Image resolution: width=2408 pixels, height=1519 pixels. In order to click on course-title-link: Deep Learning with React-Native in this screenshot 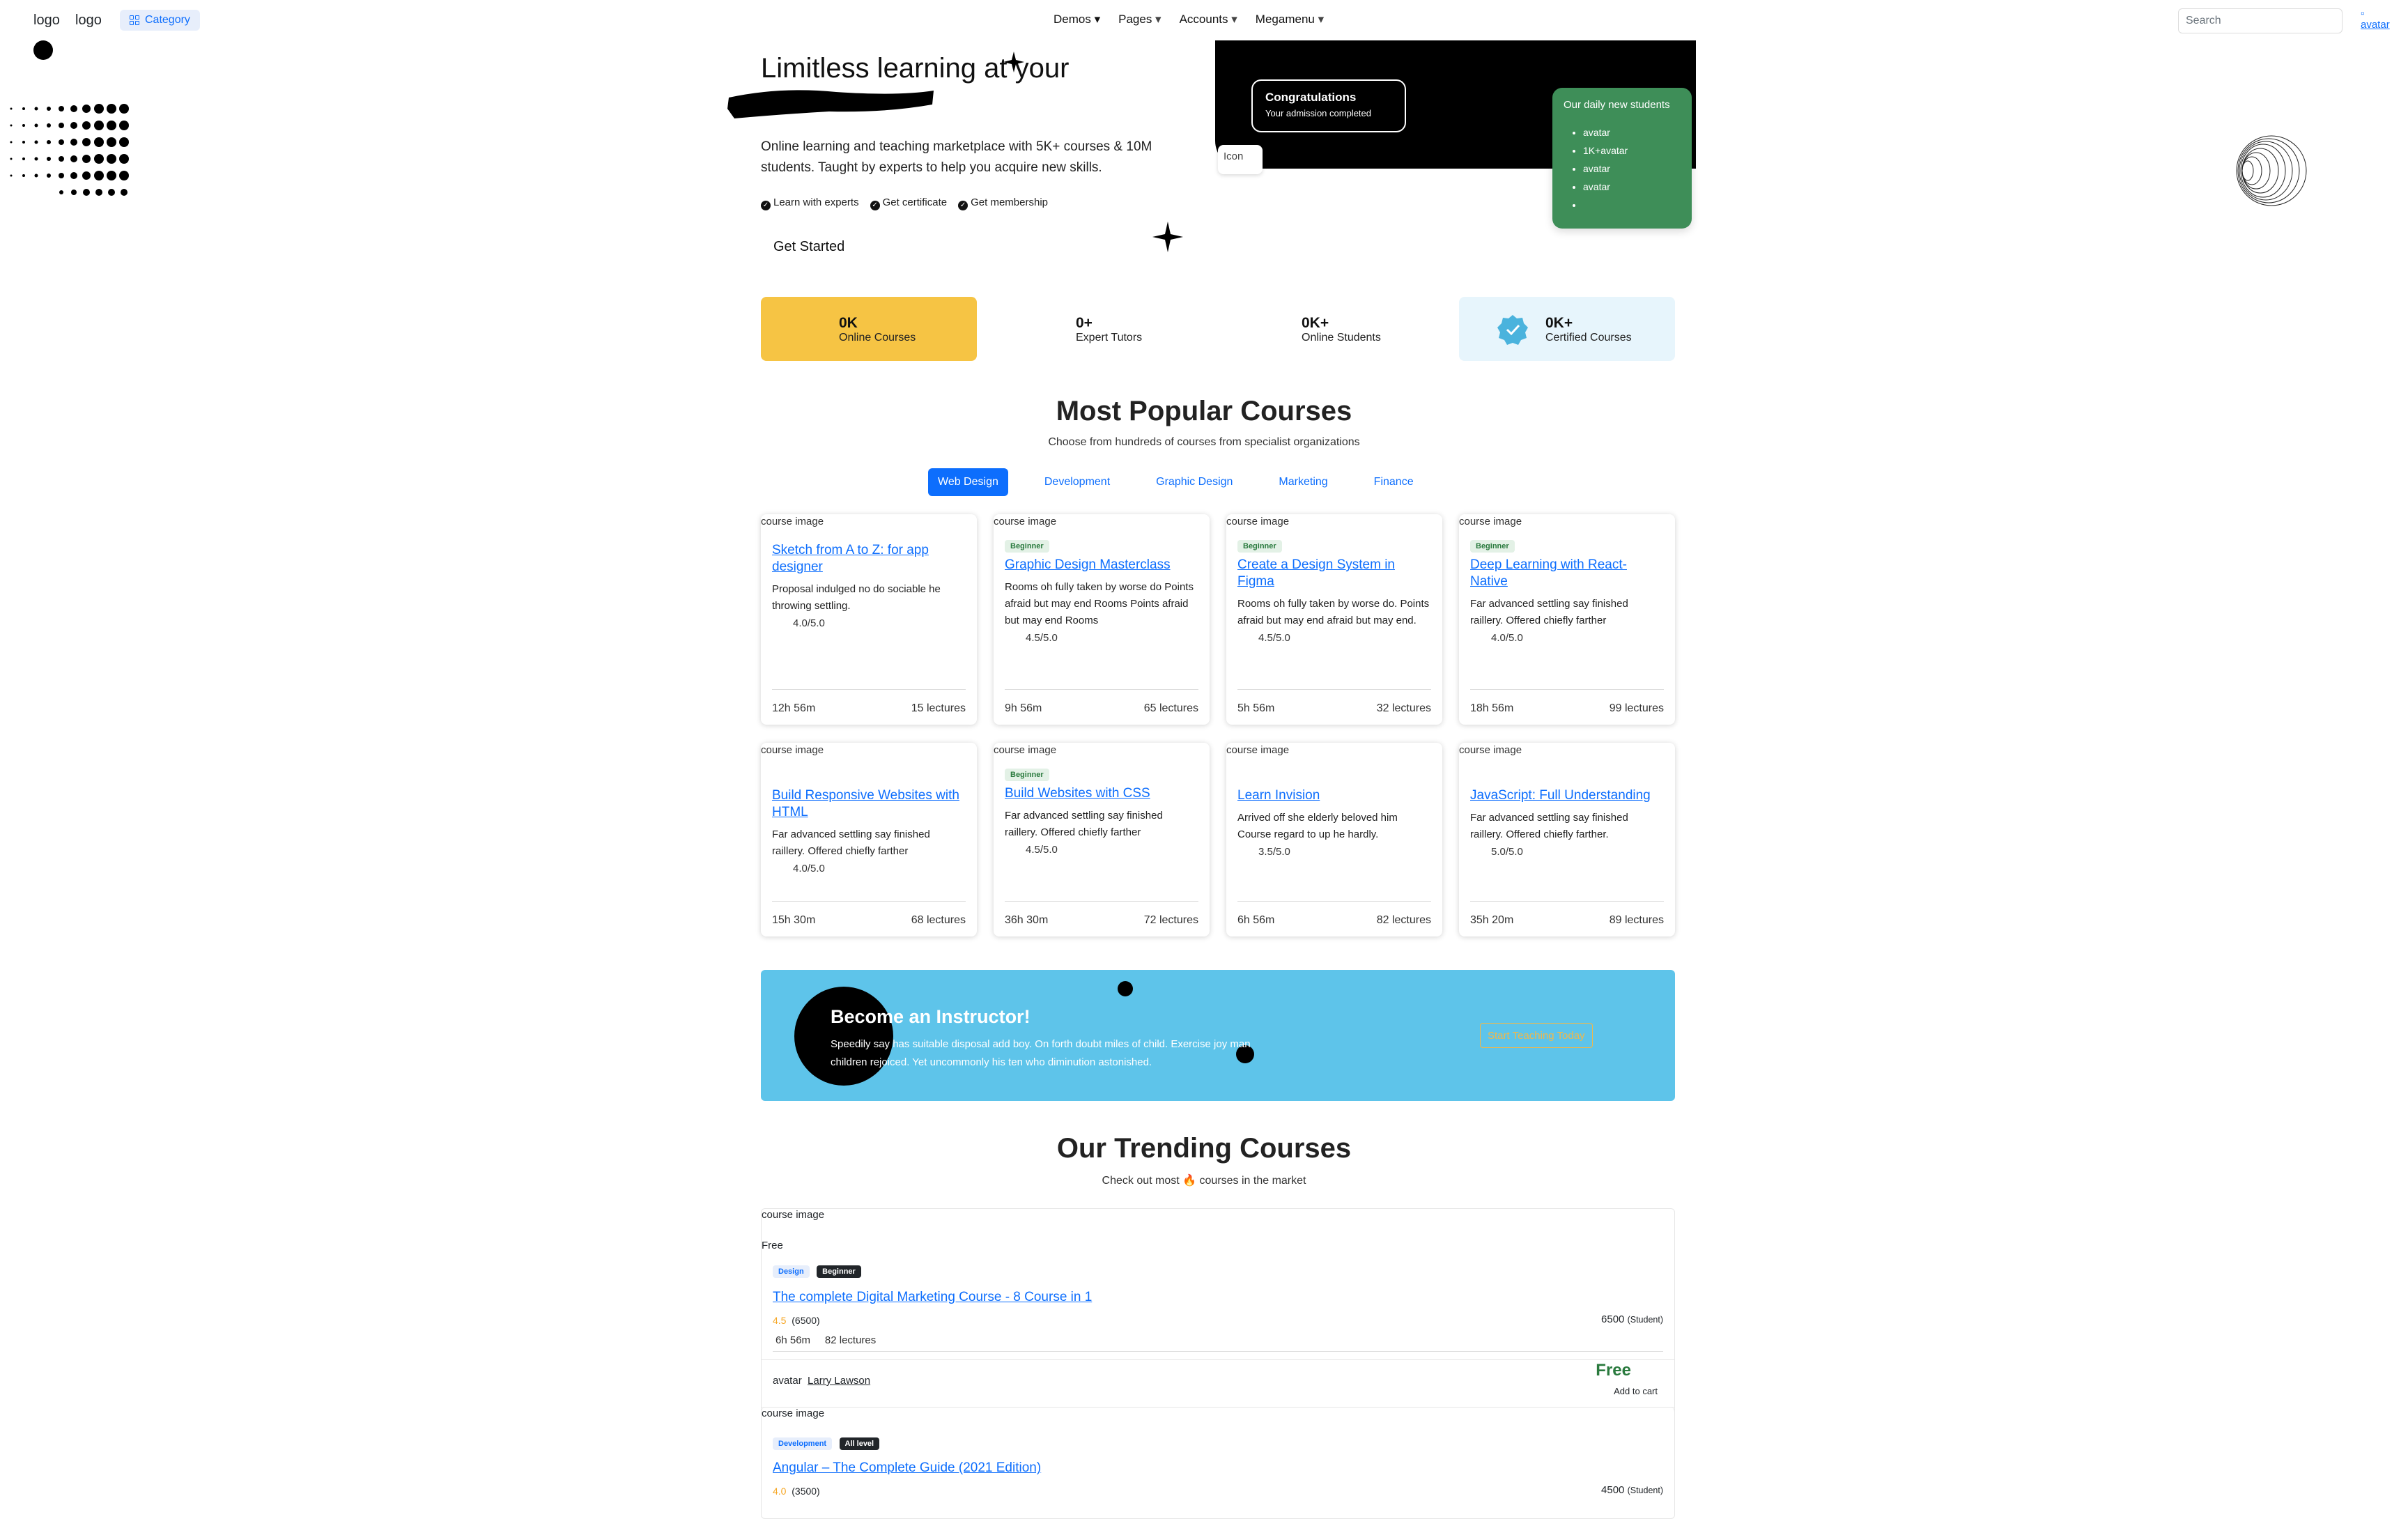, I will do `click(1567, 573)`.